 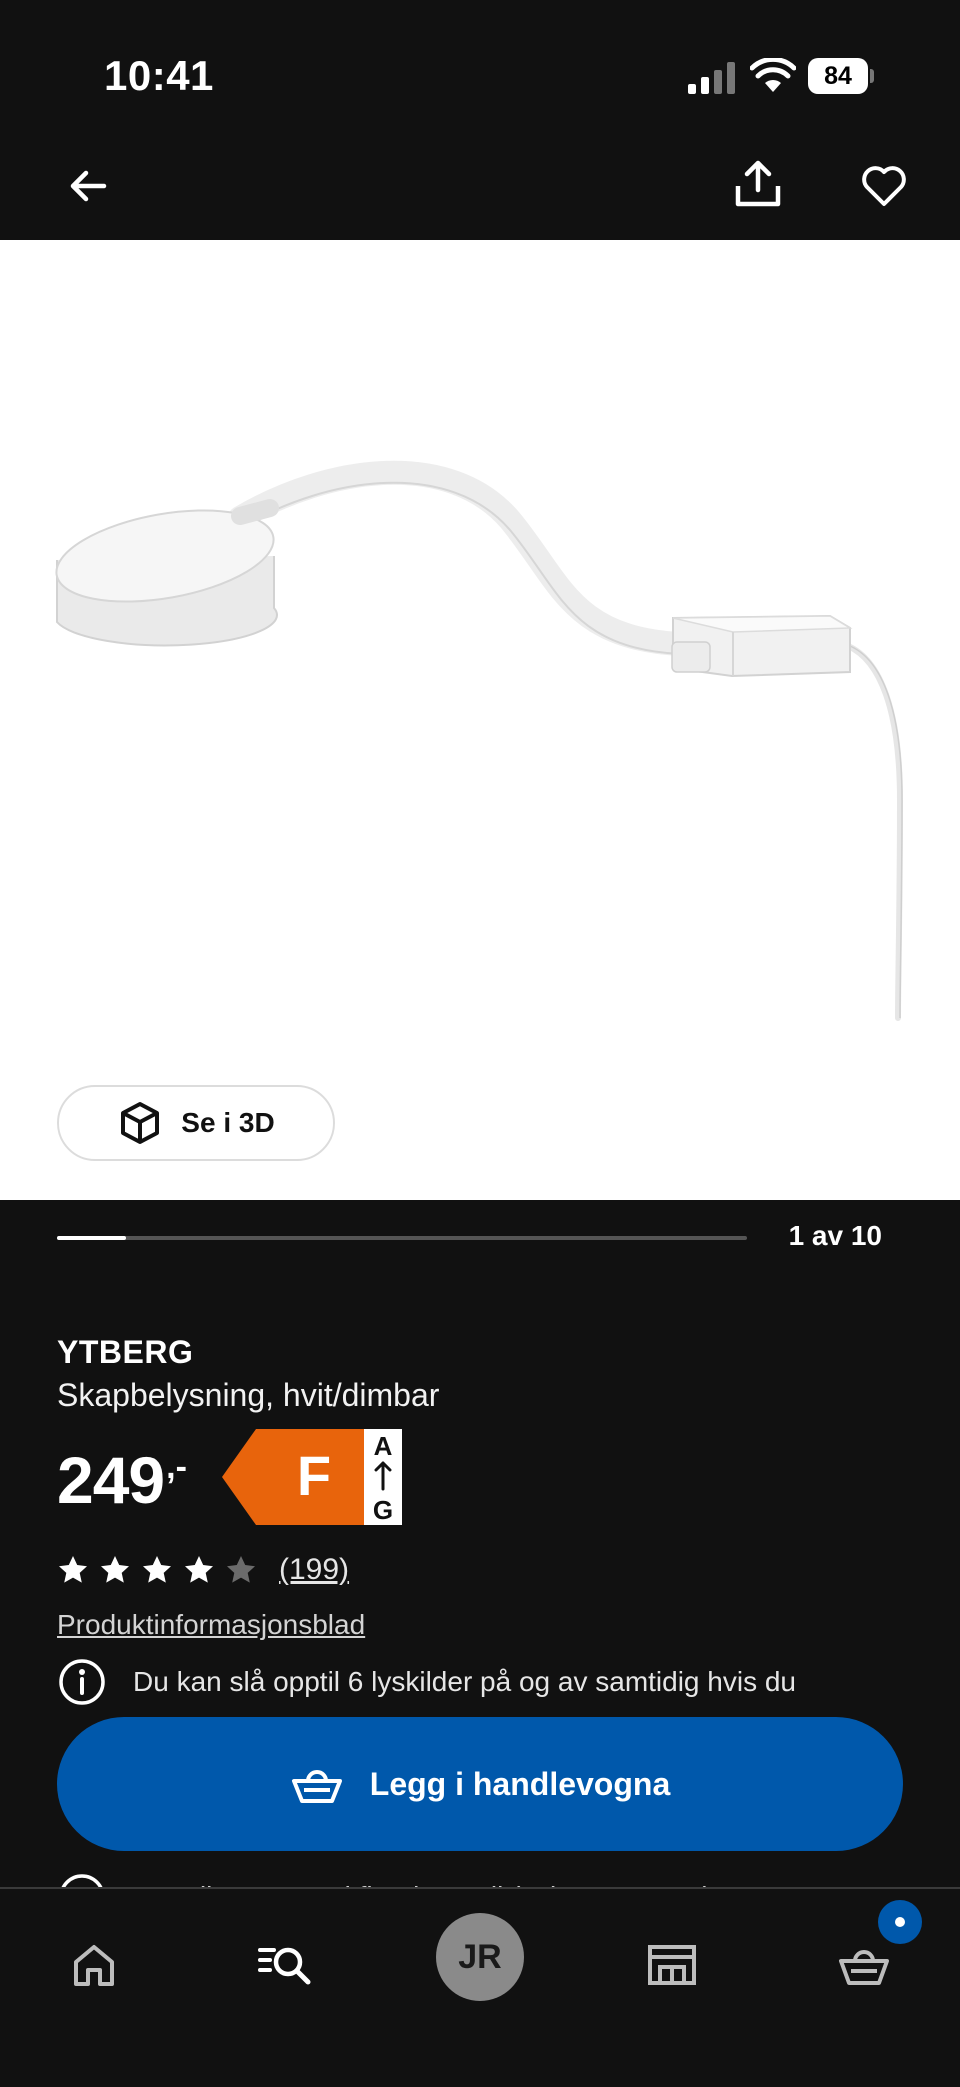 I want to click on info-icon, so click(x=82, y=1682).